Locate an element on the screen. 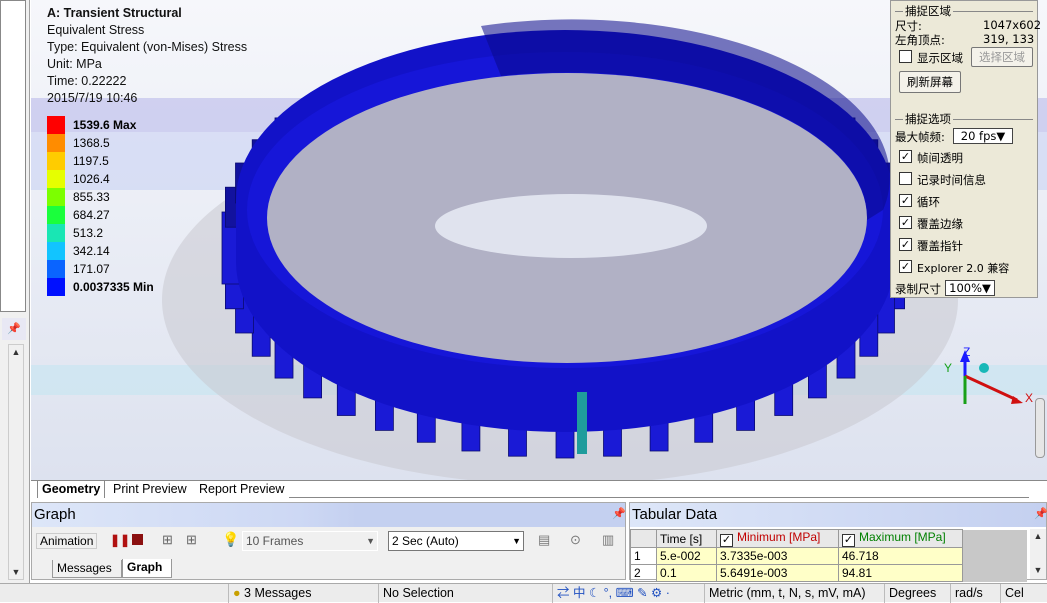 This screenshot has width=1047, height=603. capture-option-label: Explorer 2.0 兼容 is located at coordinates (963, 268).